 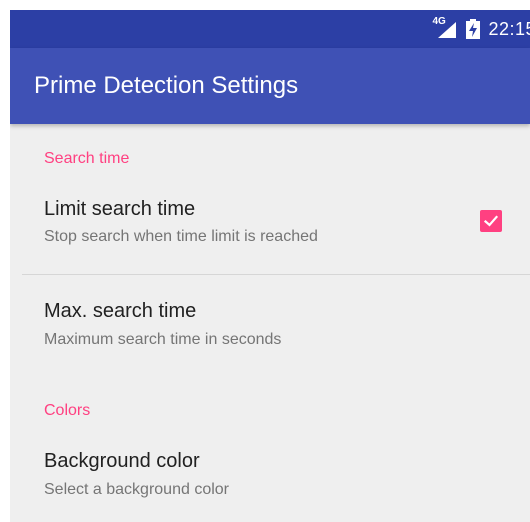 What do you see at coordinates (122, 461) in the screenshot?
I see `pref-title: Background color` at bounding box center [122, 461].